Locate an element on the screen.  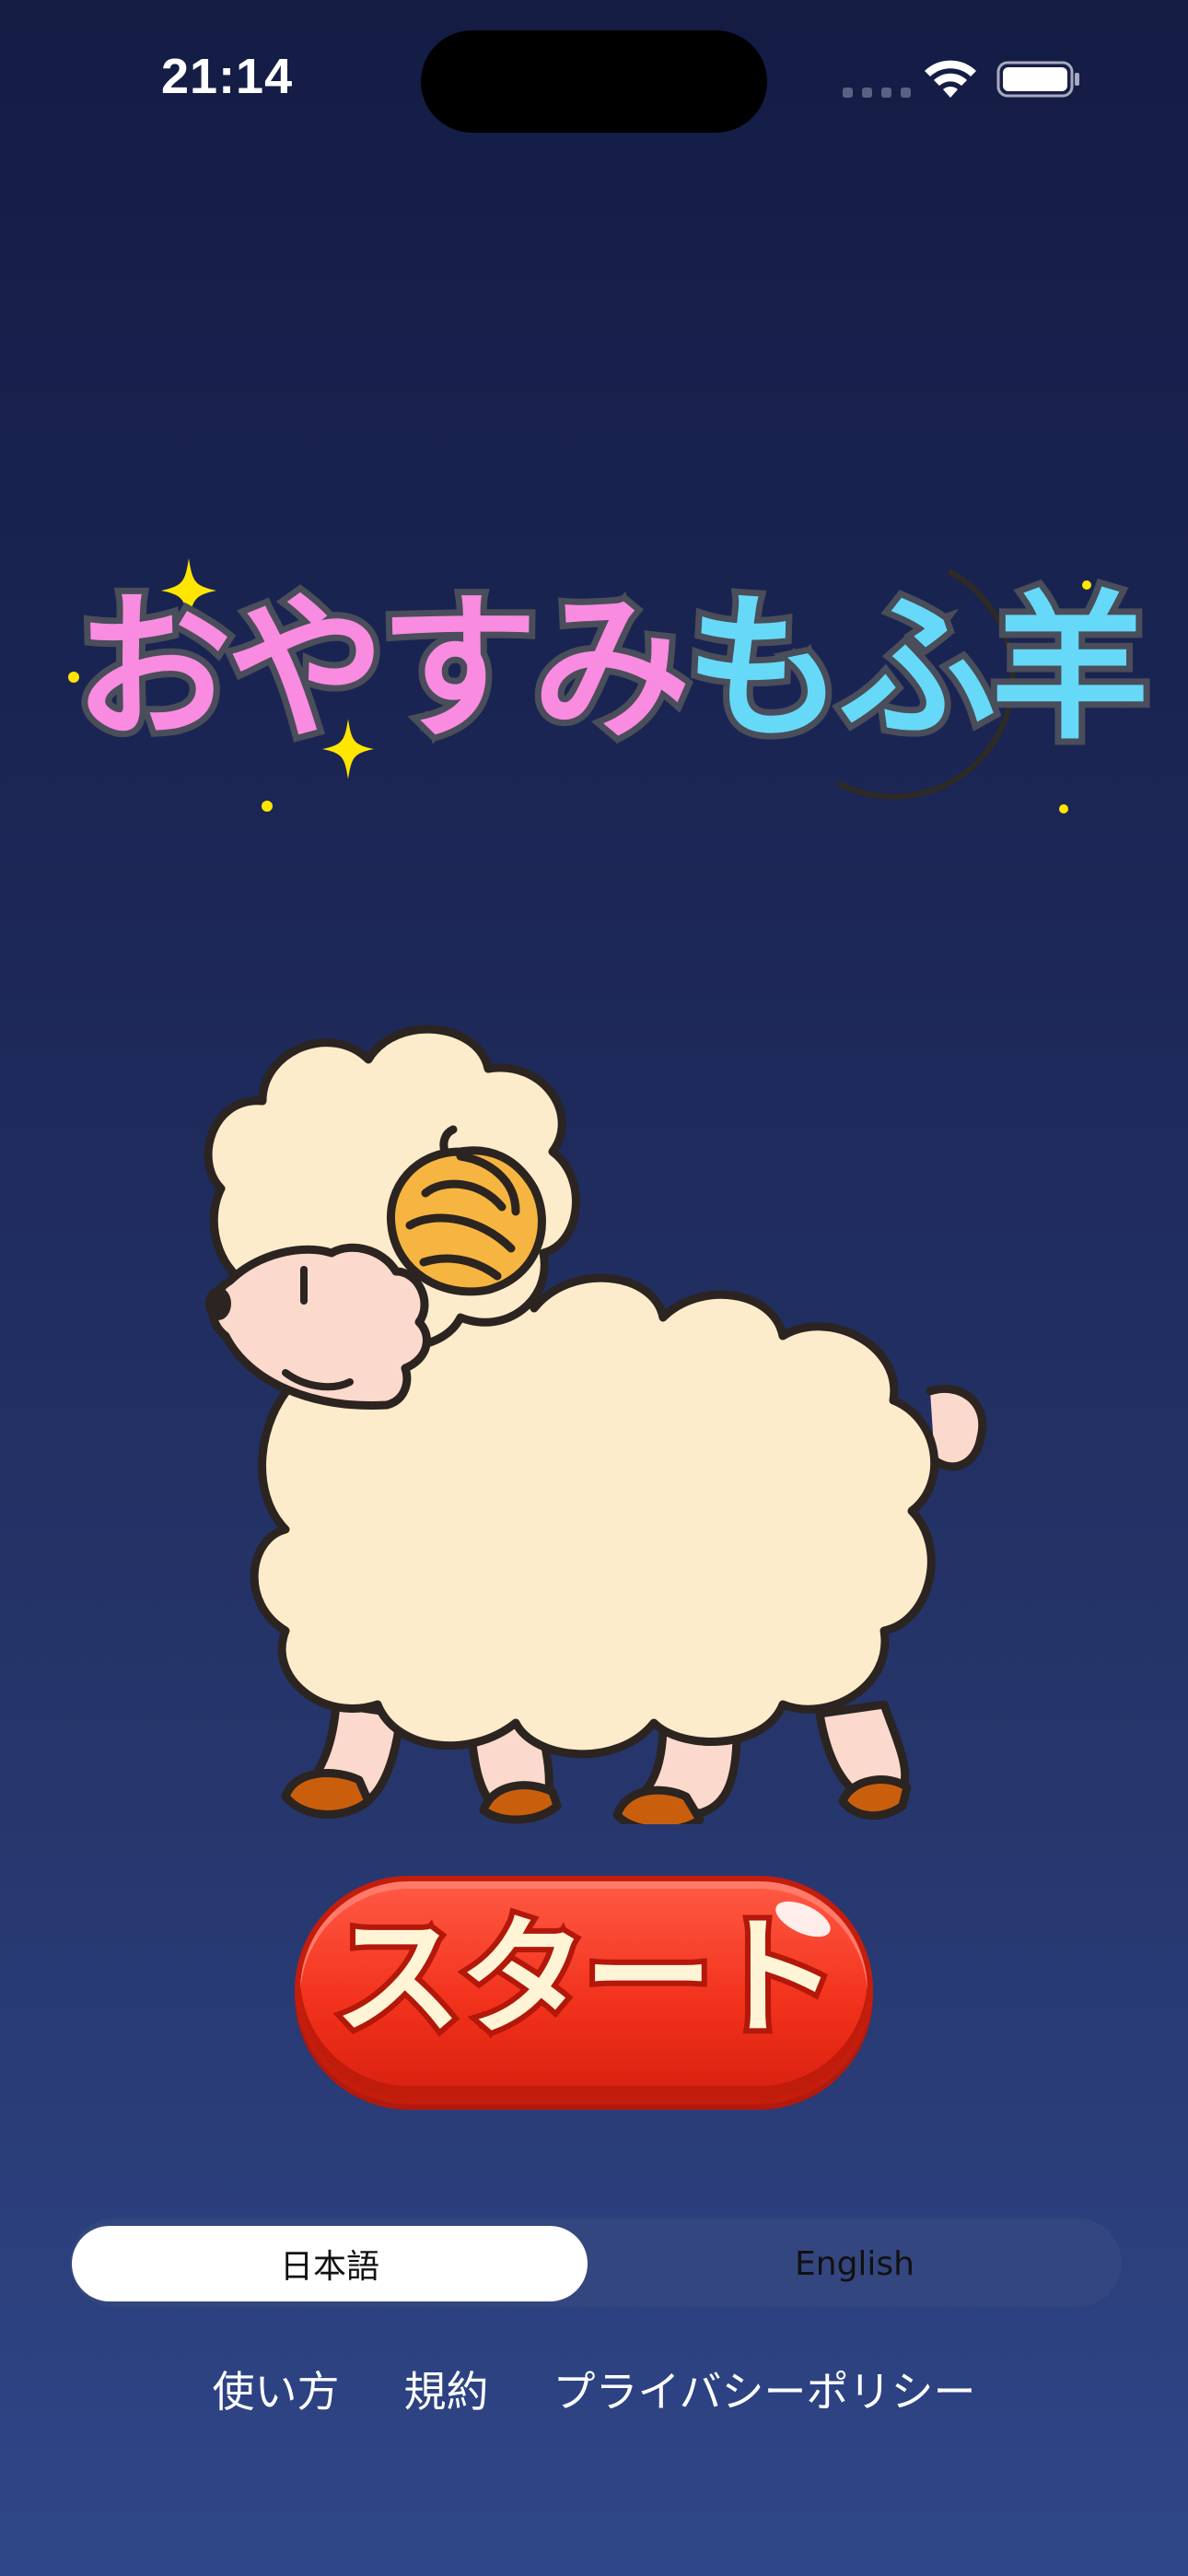
start-button: スタート is located at coordinates (584, 1990).